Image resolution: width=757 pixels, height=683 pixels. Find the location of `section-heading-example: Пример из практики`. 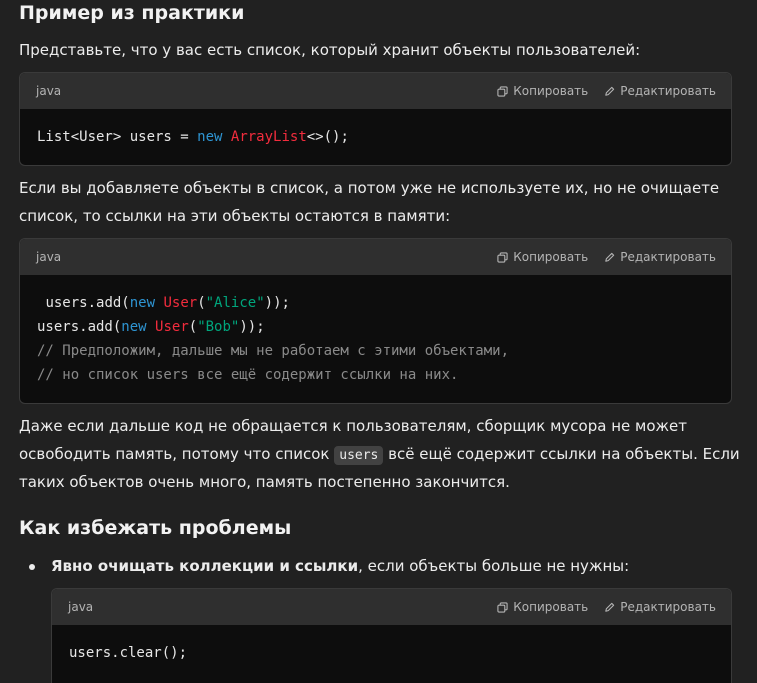

section-heading-example: Пример из практики is located at coordinates (132, 13).